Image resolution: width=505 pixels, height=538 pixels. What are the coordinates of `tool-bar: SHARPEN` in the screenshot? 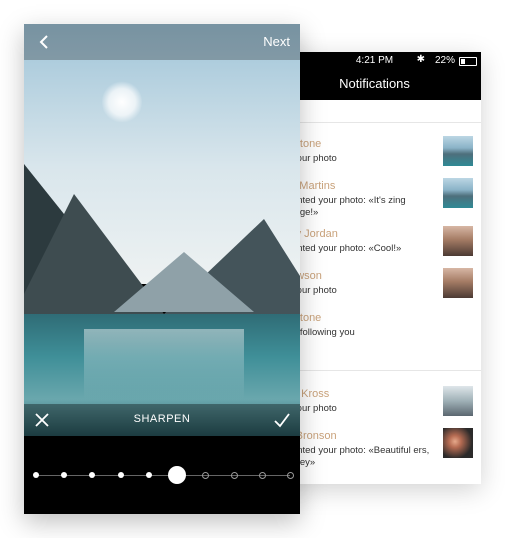 It's located at (162, 420).